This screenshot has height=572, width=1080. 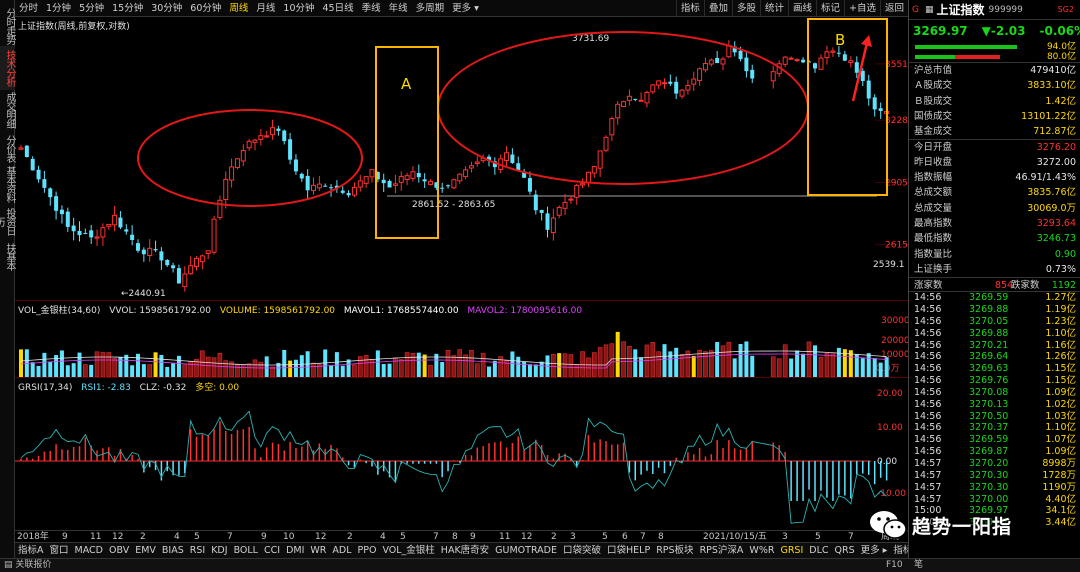 What do you see at coordinates (994, 405) in the screenshot?
I see `tick-row: 14:56 3270.13 1.02亿` at bounding box center [994, 405].